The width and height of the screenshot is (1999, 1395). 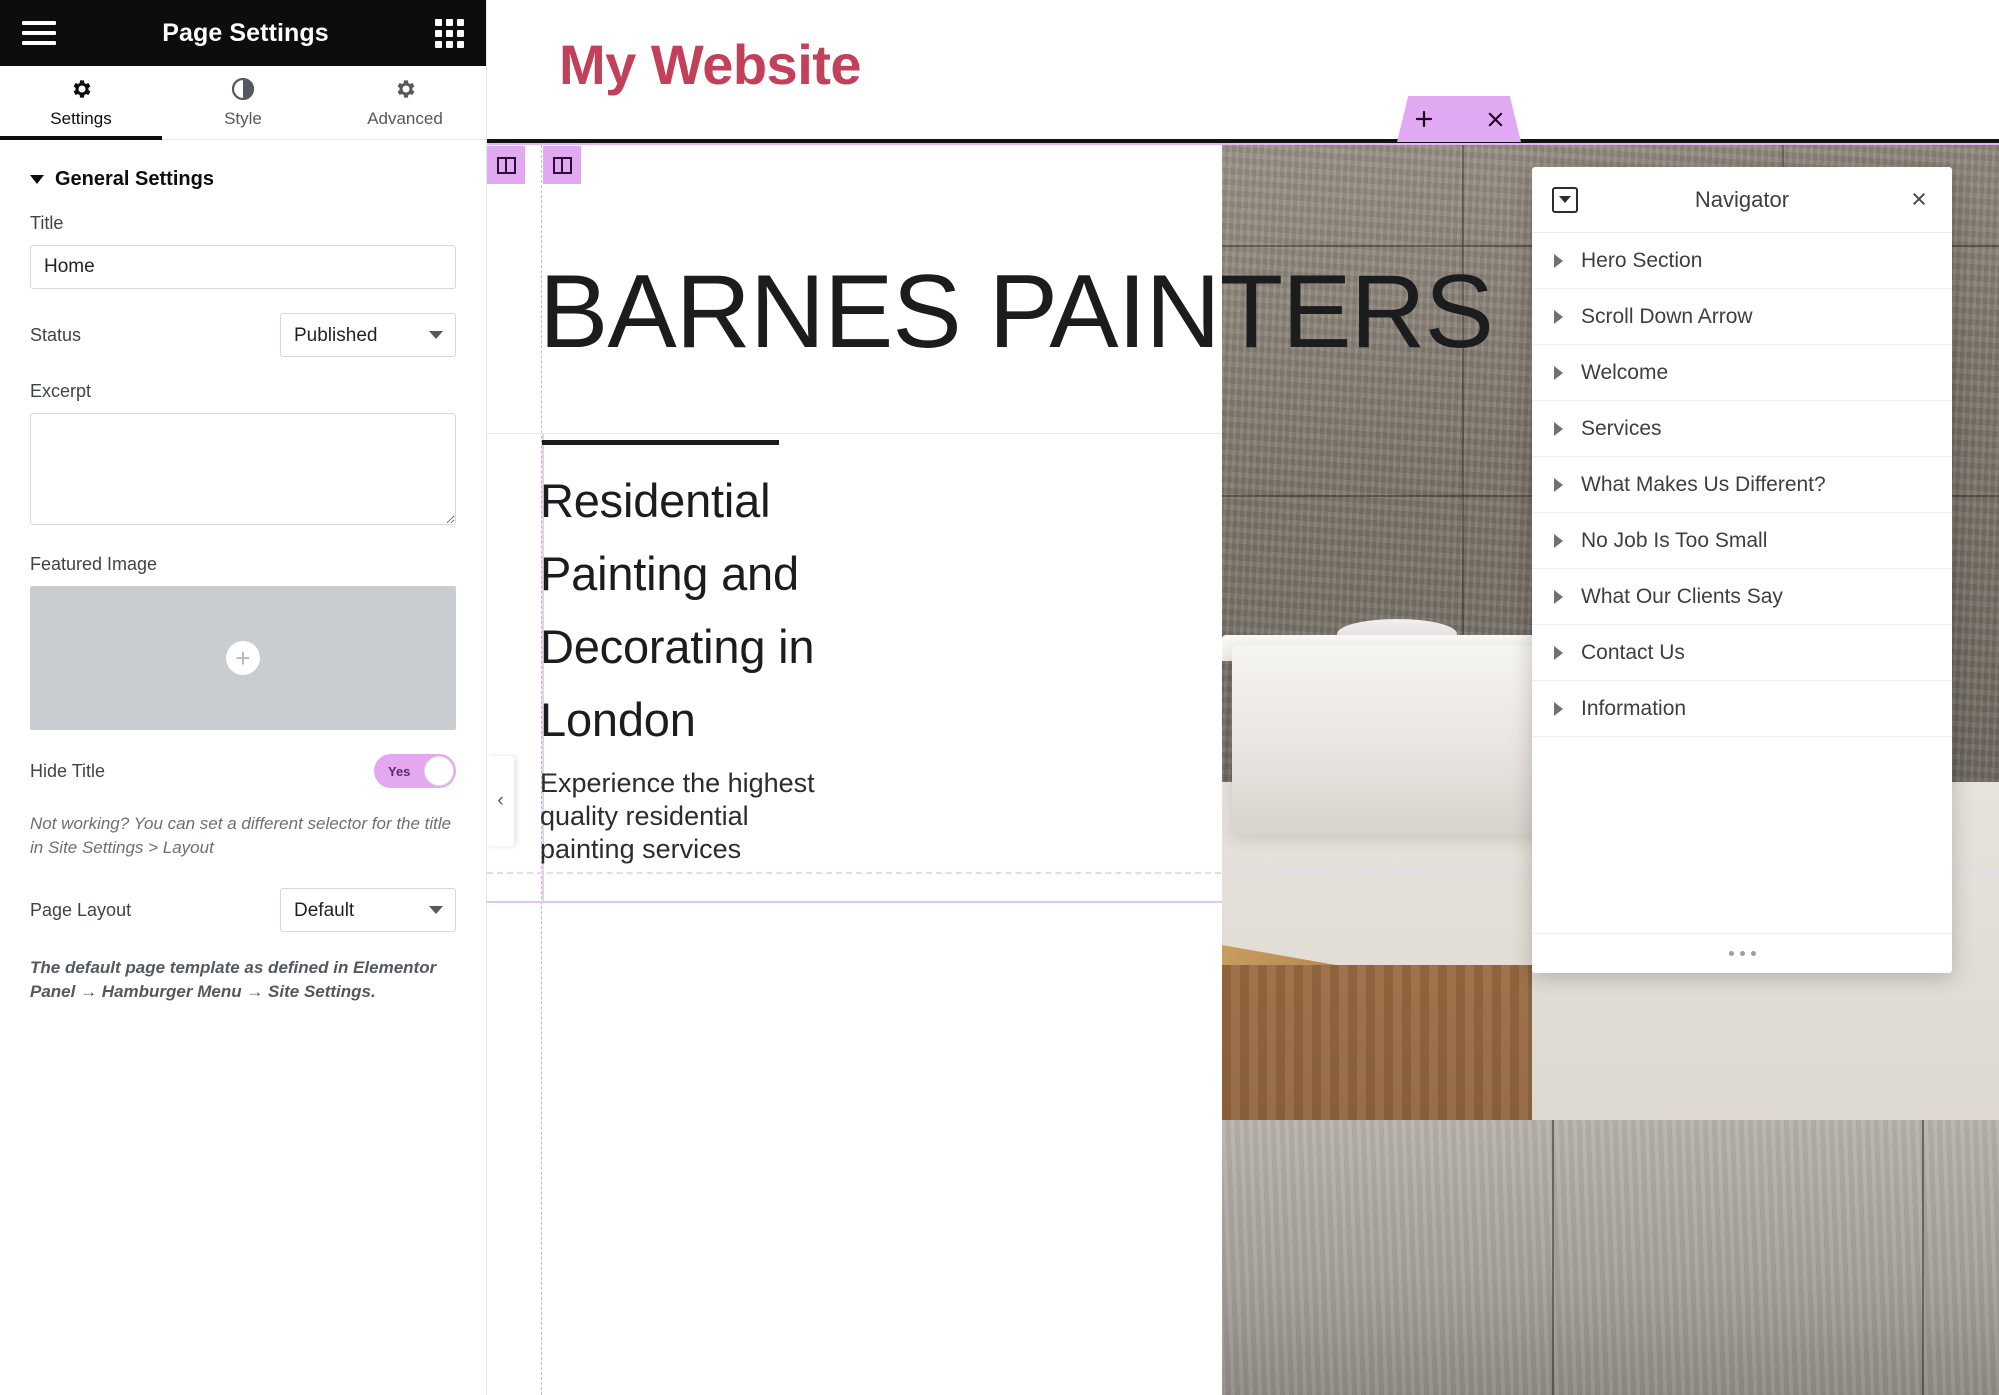 What do you see at coordinates (61, 391) in the screenshot?
I see `excerpt-label: Excerpt` at bounding box center [61, 391].